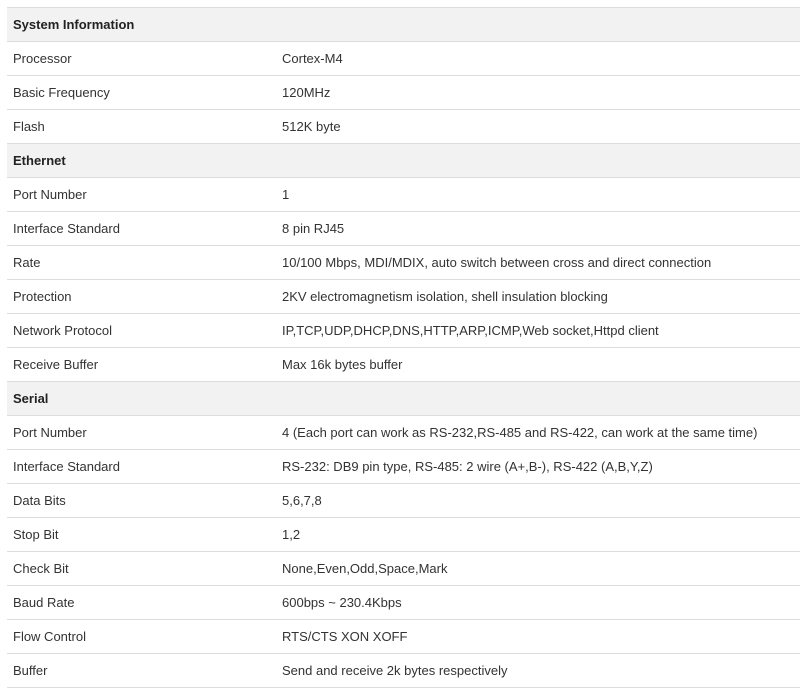  I want to click on spec-label: Processor, so click(141, 58).